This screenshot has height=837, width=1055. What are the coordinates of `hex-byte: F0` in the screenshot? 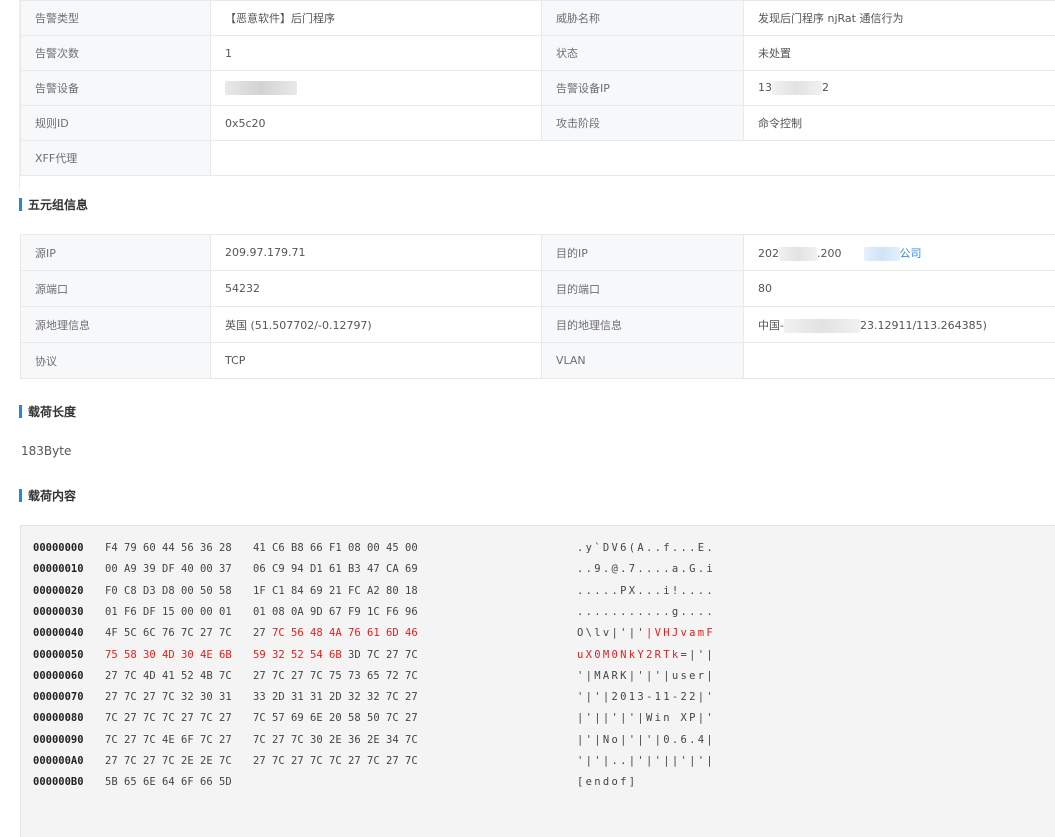 It's located at (111, 590).